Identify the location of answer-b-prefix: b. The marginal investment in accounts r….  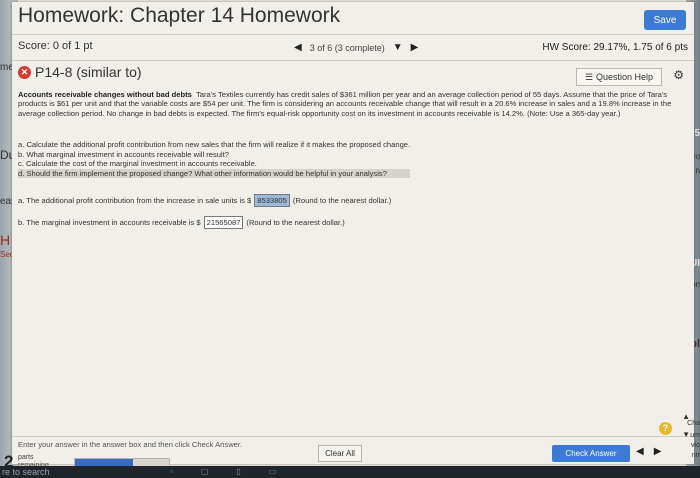
(109, 222).